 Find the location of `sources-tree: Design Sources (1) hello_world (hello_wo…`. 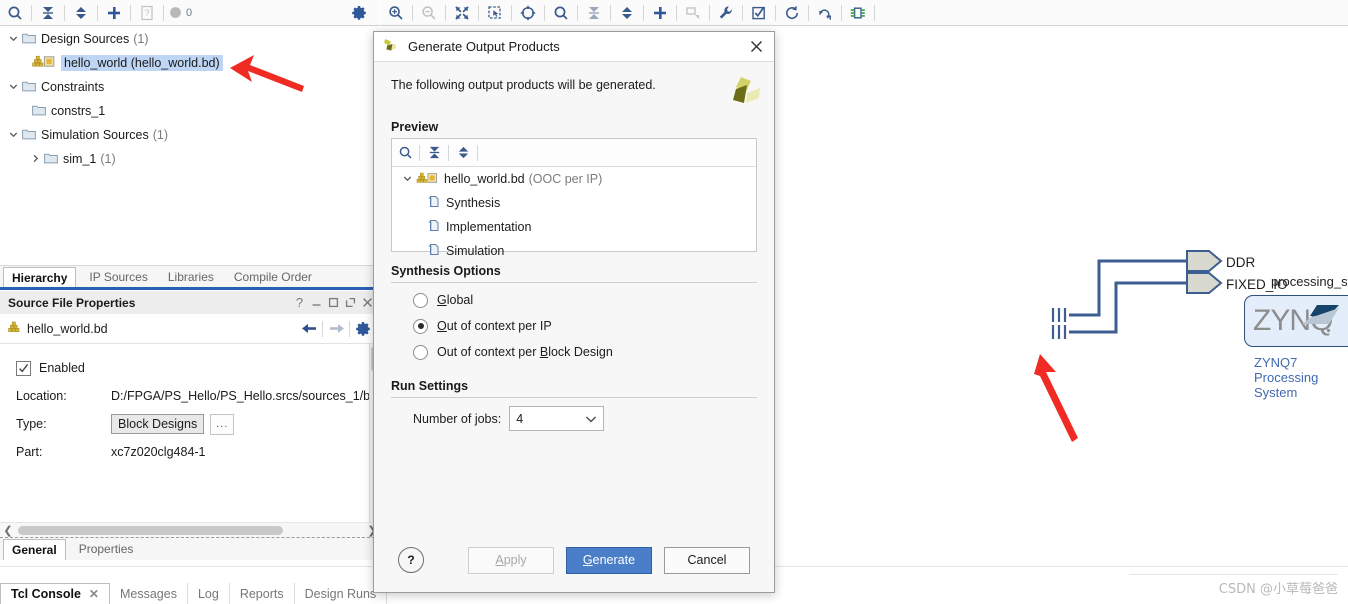

sources-tree: Design Sources (1) hello_world (hello_wo… is located at coordinates (190, 146).